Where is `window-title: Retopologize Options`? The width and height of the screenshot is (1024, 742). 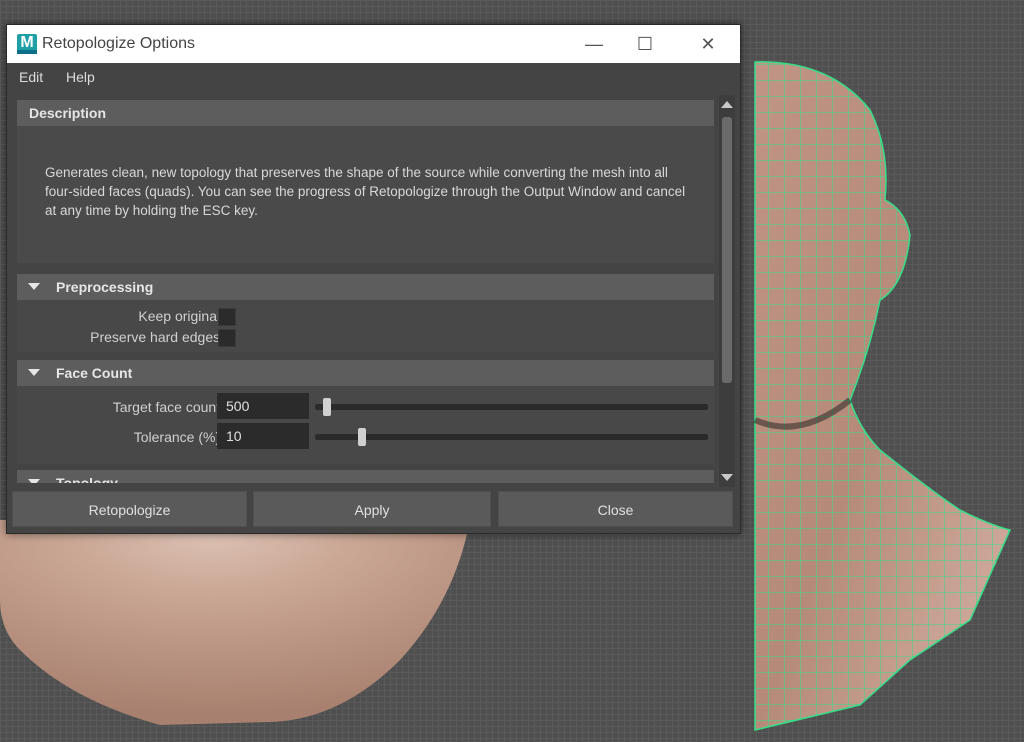
window-title: Retopologize Options is located at coordinates (118, 43).